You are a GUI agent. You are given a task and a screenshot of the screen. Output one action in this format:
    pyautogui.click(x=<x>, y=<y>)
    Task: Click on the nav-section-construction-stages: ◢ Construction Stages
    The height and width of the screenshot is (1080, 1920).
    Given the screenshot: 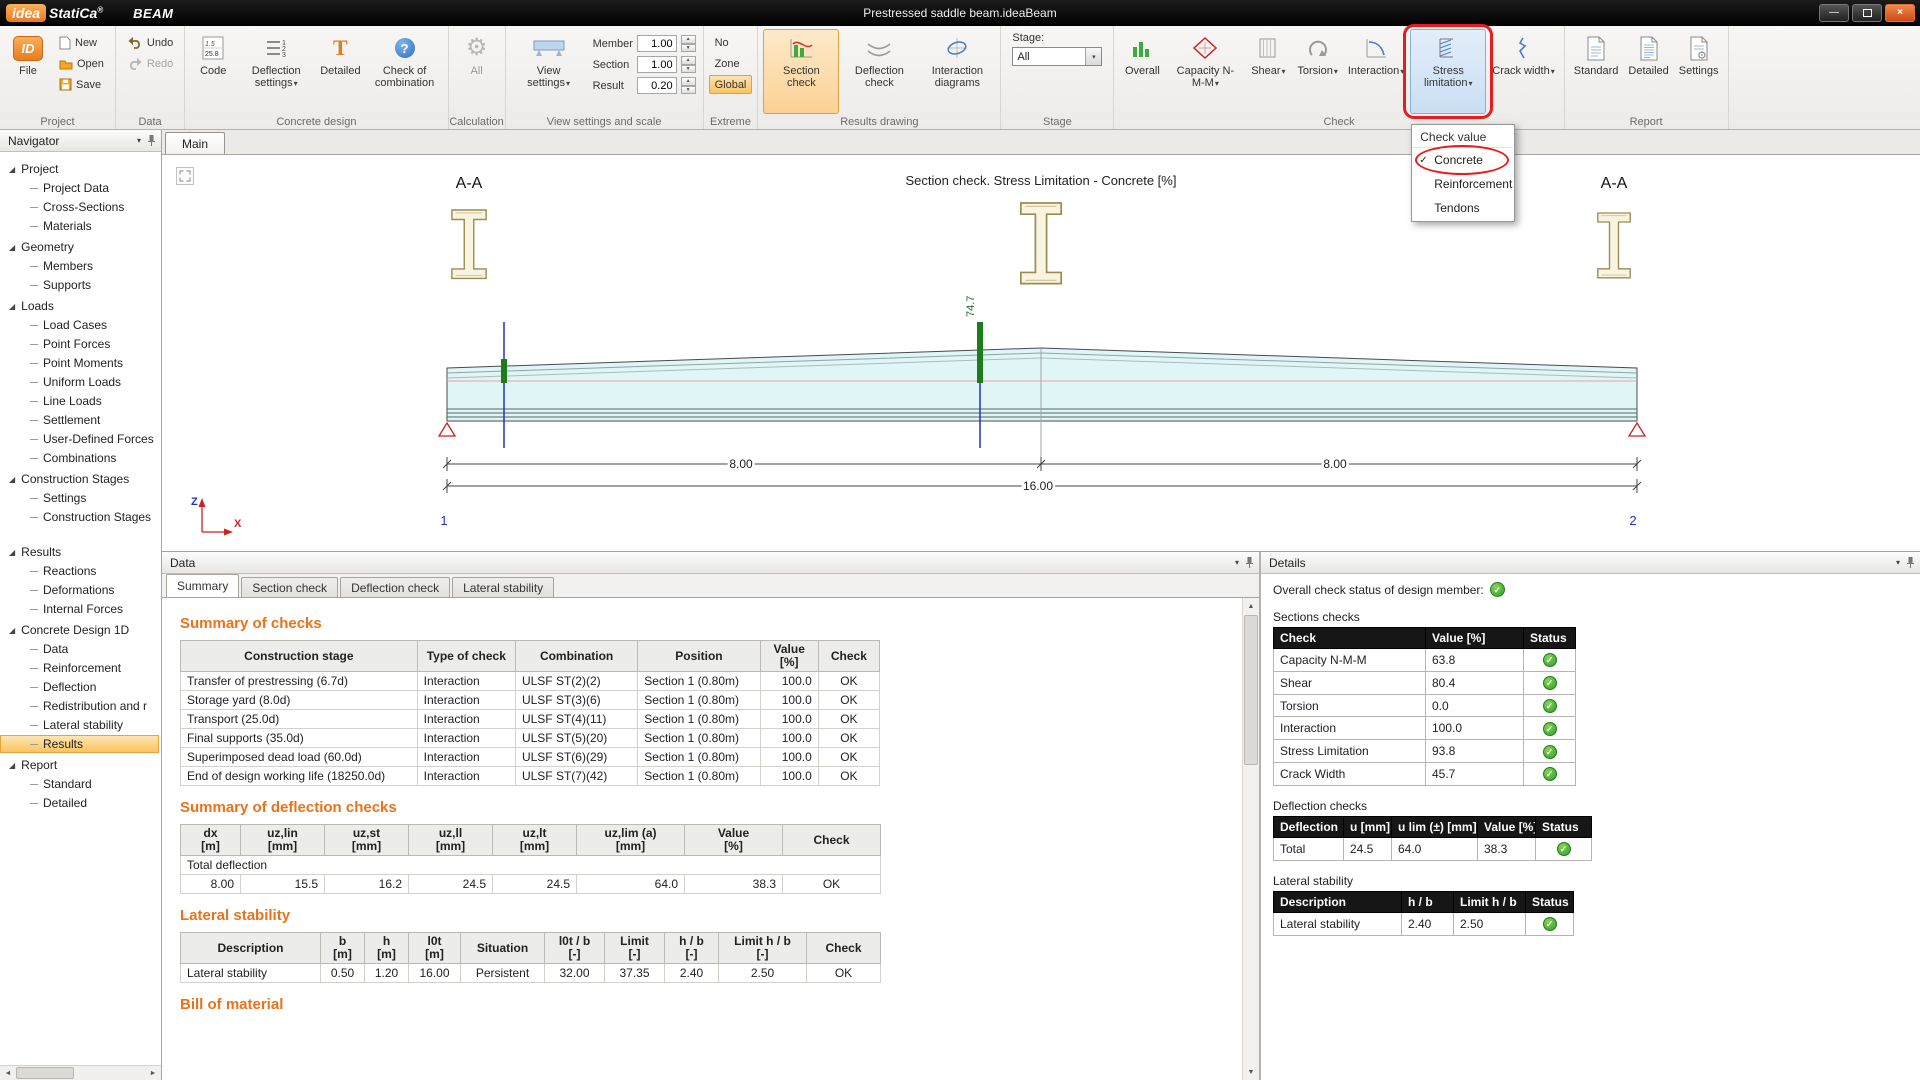 What is the action you would take?
    pyautogui.click(x=80, y=479)
    